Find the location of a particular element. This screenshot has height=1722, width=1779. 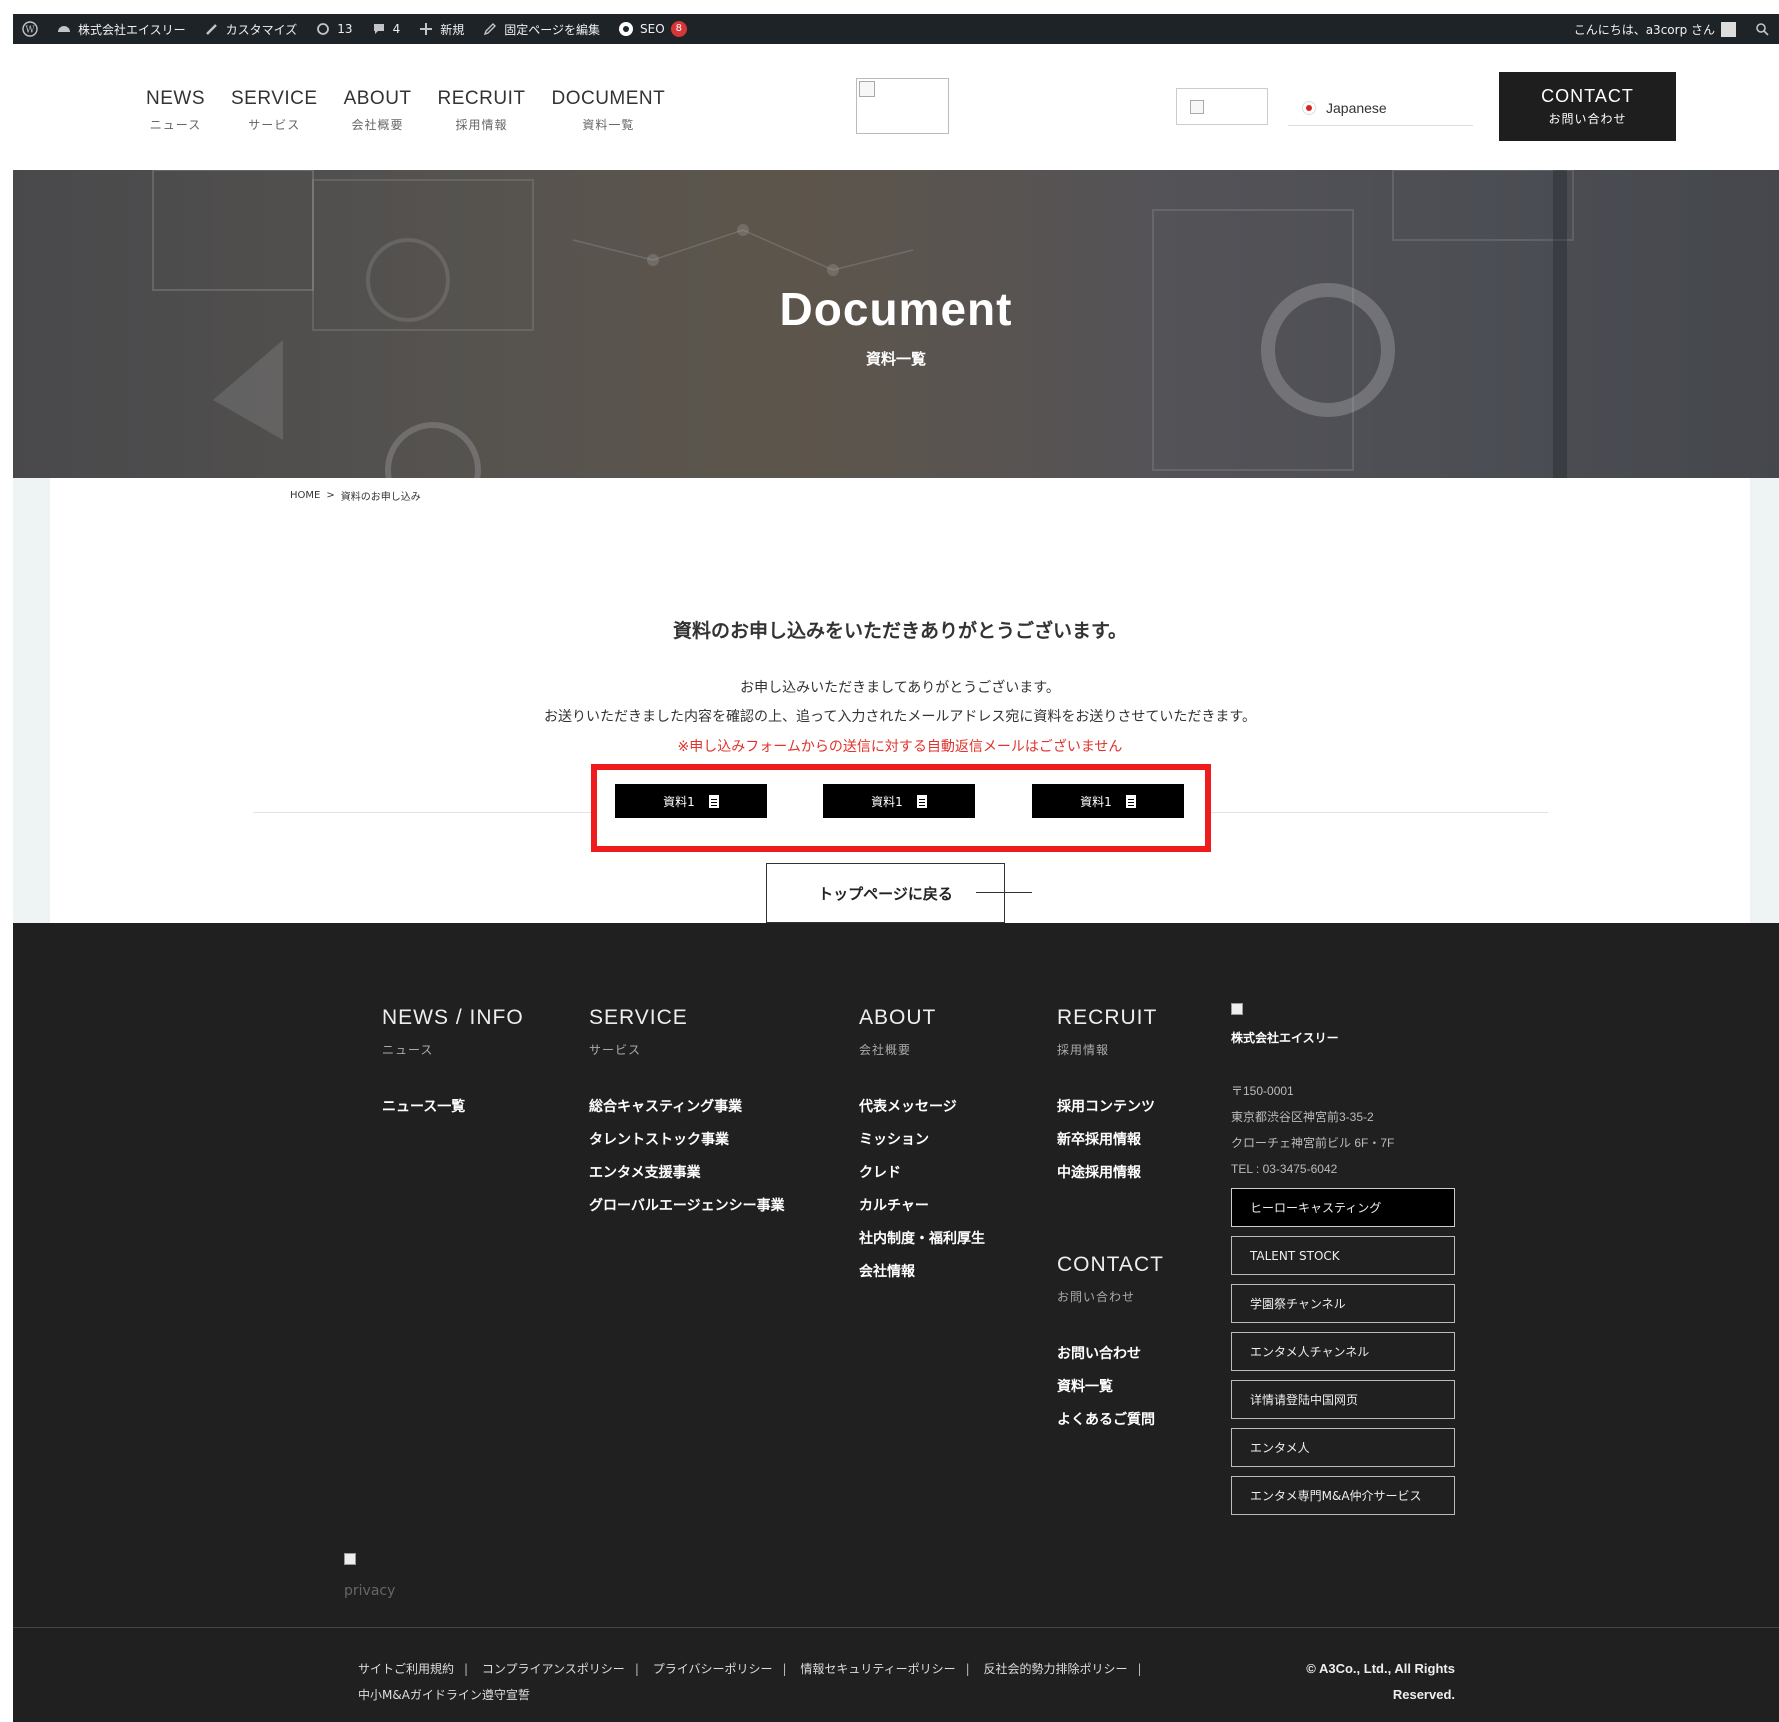

nav-item-document: DOCUMENT 資料一覧 is located at coordinates (608, 110).